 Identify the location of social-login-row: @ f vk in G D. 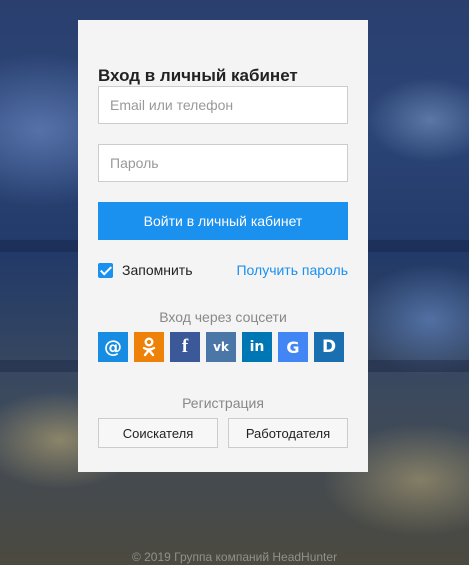
(221, 347).